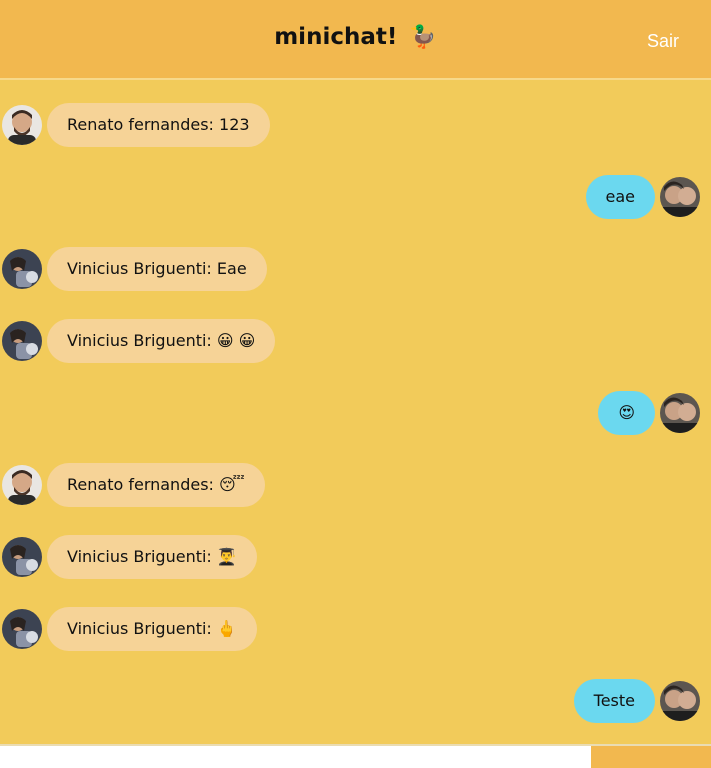 Image resolution: width=711 pixels, height=768 pixels. Describe the element at coordinates (423, 37) in the screenshot. I see `duck-logo-icon: 🦆` at that location.